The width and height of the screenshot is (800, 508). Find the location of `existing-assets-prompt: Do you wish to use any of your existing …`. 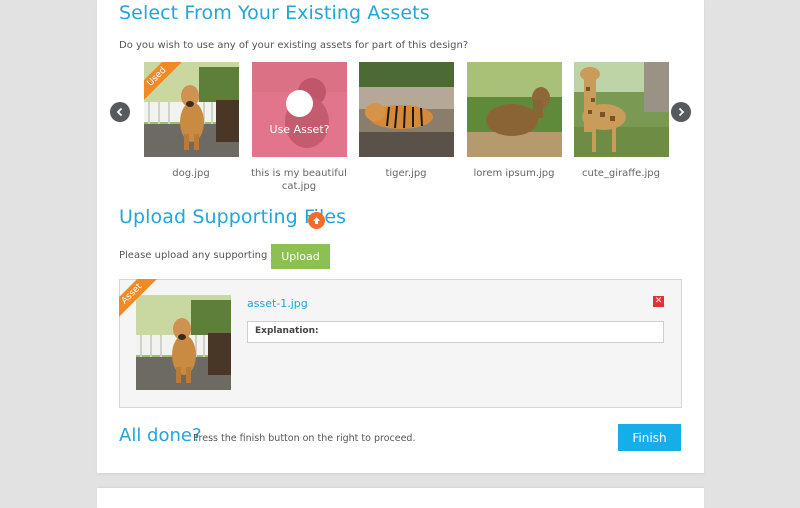

existing-assets-prompt: Do you wish to use any of your existing … is located at coordinates (294, 45).